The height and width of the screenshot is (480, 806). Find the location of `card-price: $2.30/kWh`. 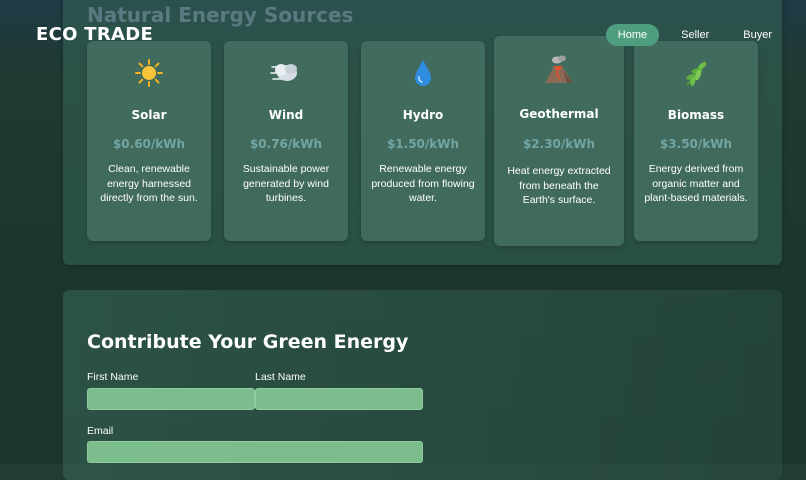

card-price: $2.30/kWh is located at coordinates (559, 144).